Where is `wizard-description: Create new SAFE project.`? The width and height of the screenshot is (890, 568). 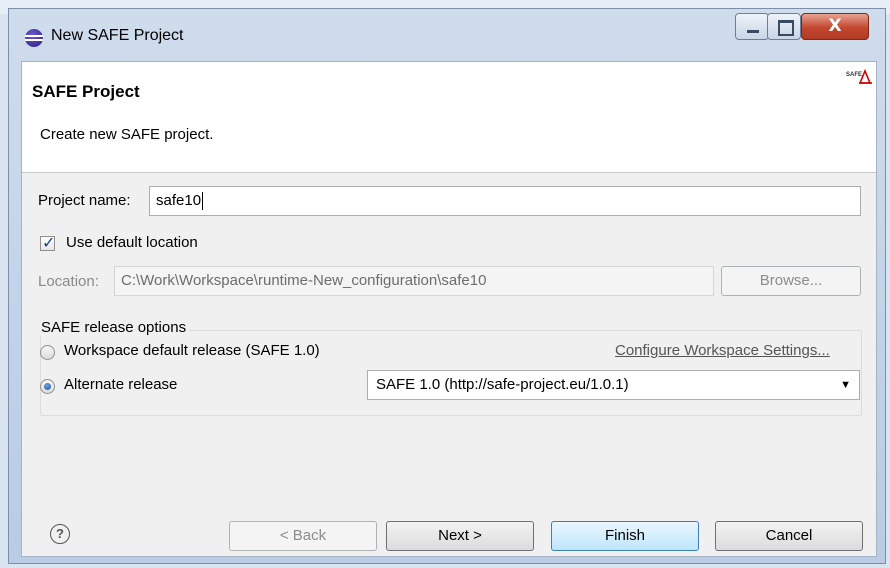 wizard-description: Create new SAFE project. is located at coordinates (127, 134).